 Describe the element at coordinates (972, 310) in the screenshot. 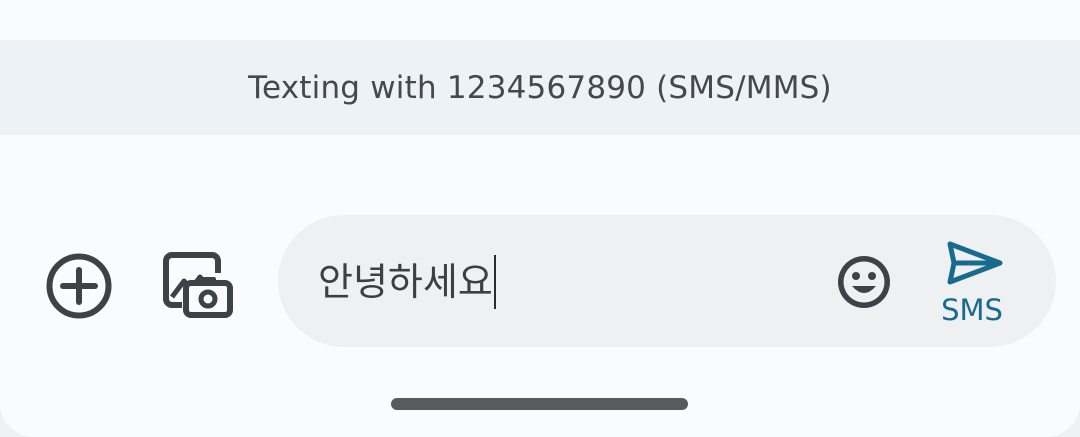

I see `send-label: SMS` at that location.